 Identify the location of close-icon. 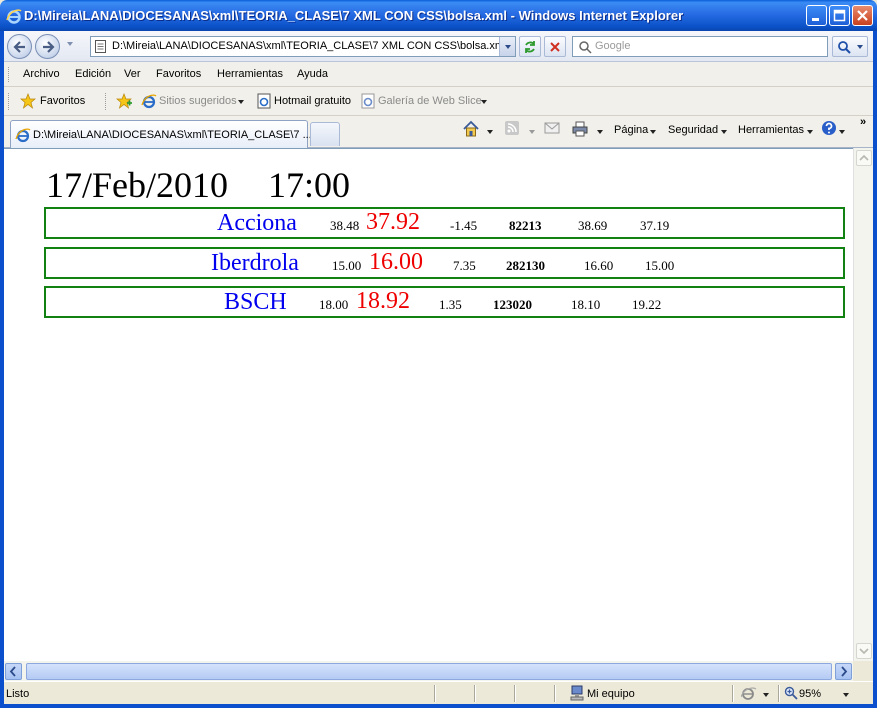
(862, 15).